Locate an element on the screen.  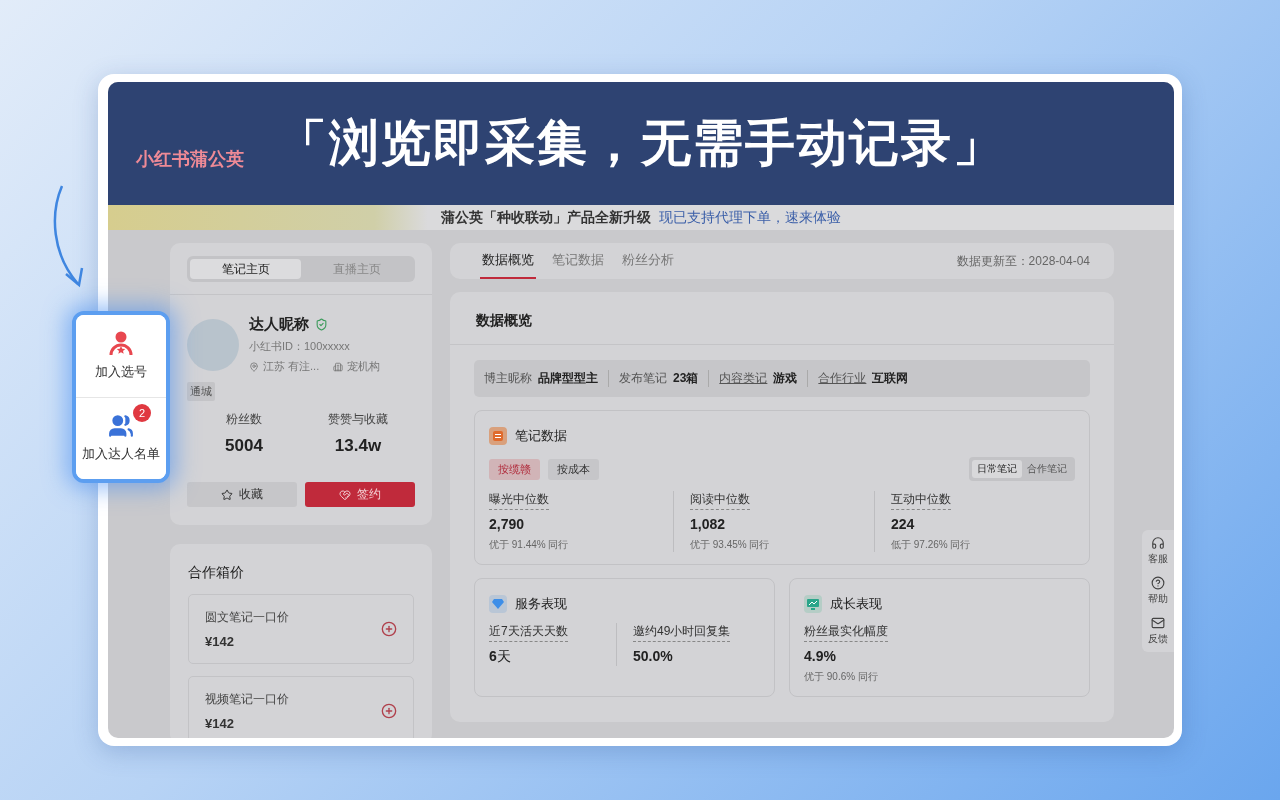
metric-value: 2,790 is located at coordinates (507, 524).